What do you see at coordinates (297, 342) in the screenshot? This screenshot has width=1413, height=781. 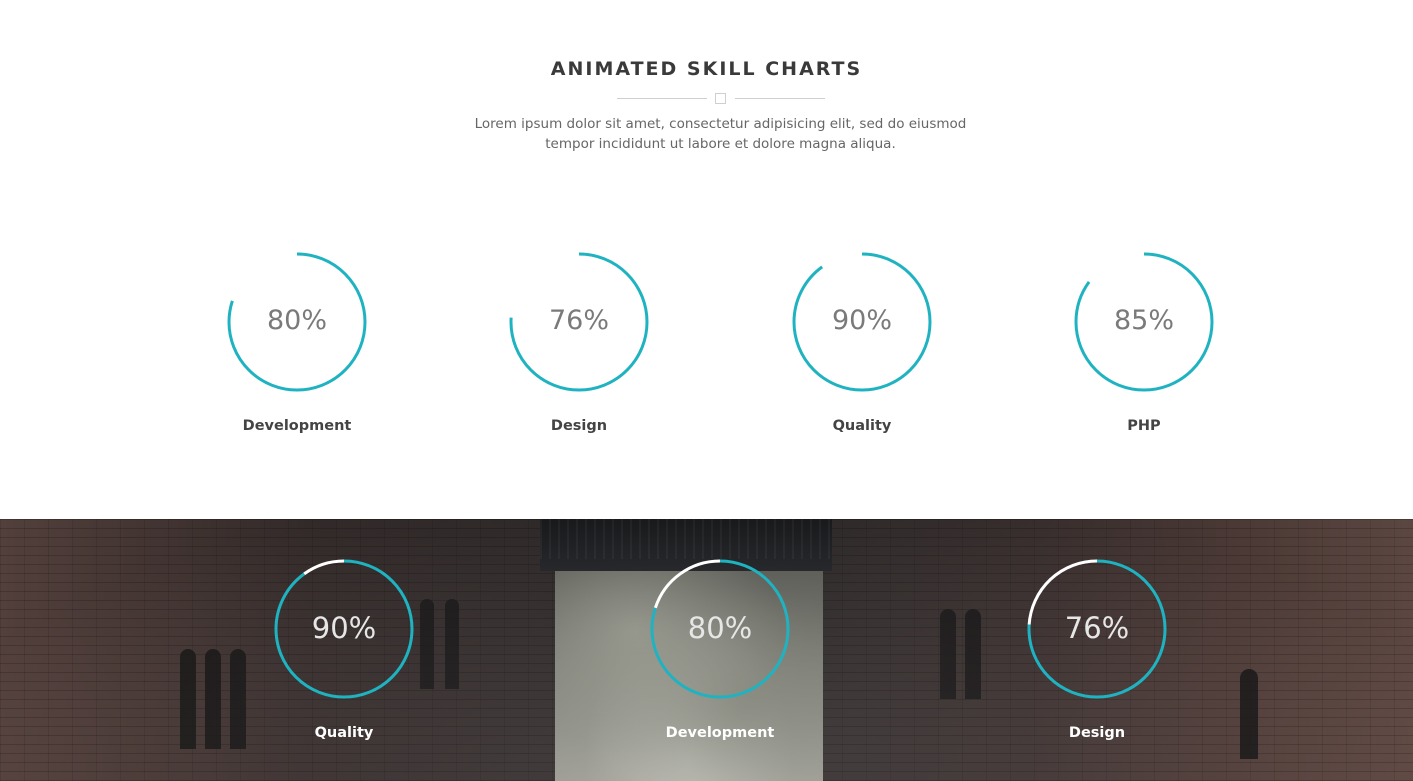 I see `skill-chart-development: 80% Development` at bounding box center [297, 342].